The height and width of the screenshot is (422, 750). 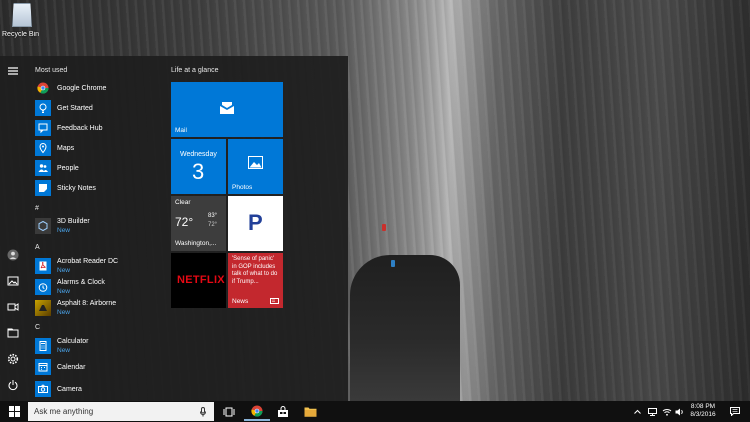 What do you see at coordinates (75, 308) in the screenshot?
I see `app-asphalt-8: Asphalt 8: Airborne New` at bounding box center [75, 308].